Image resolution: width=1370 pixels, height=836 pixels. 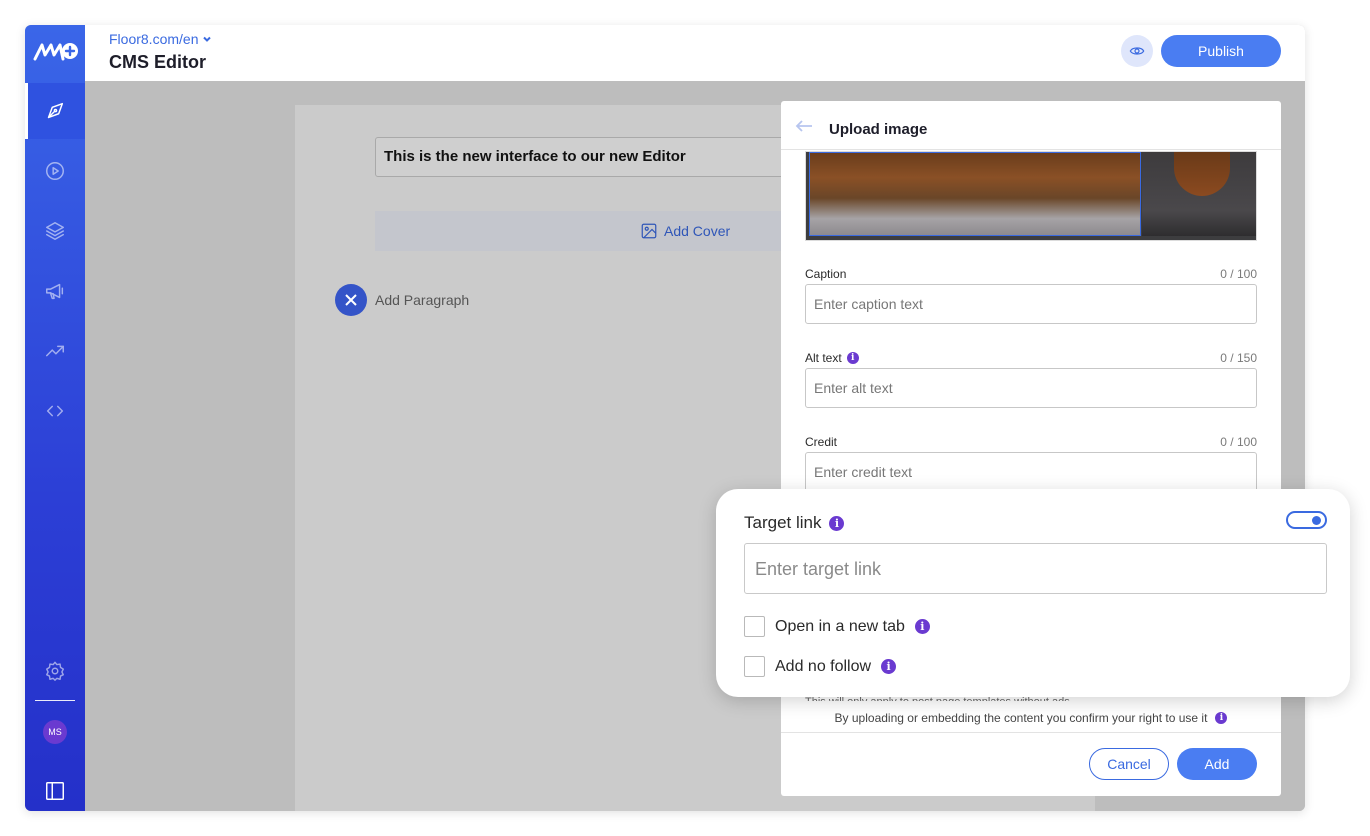 What do you see at coordinates (1238, 442) in the screenshot?
I see `credit-count: 0 / 100` at bounding box center [1238, 442].